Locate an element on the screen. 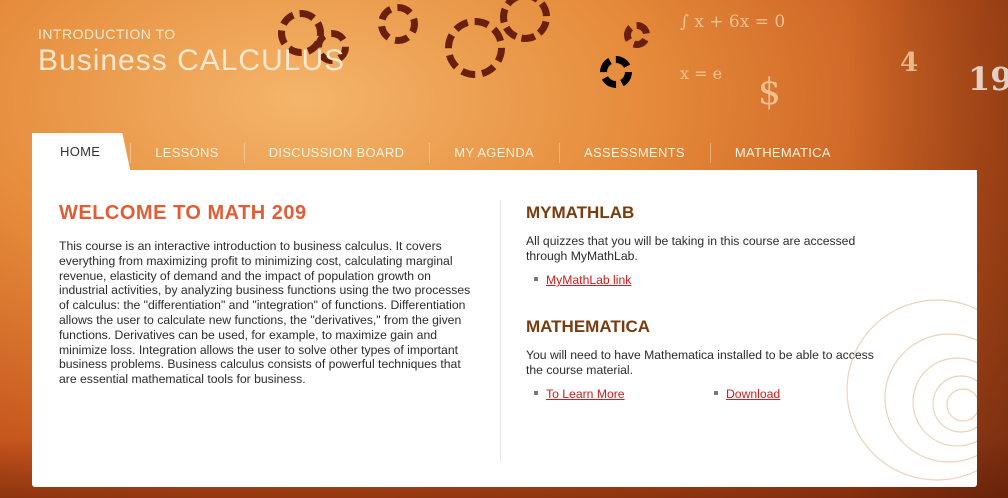 The image size is (1008, 498). tab-discussion-board: DISCUSSION BOARD is located at coordinates (336, 152).